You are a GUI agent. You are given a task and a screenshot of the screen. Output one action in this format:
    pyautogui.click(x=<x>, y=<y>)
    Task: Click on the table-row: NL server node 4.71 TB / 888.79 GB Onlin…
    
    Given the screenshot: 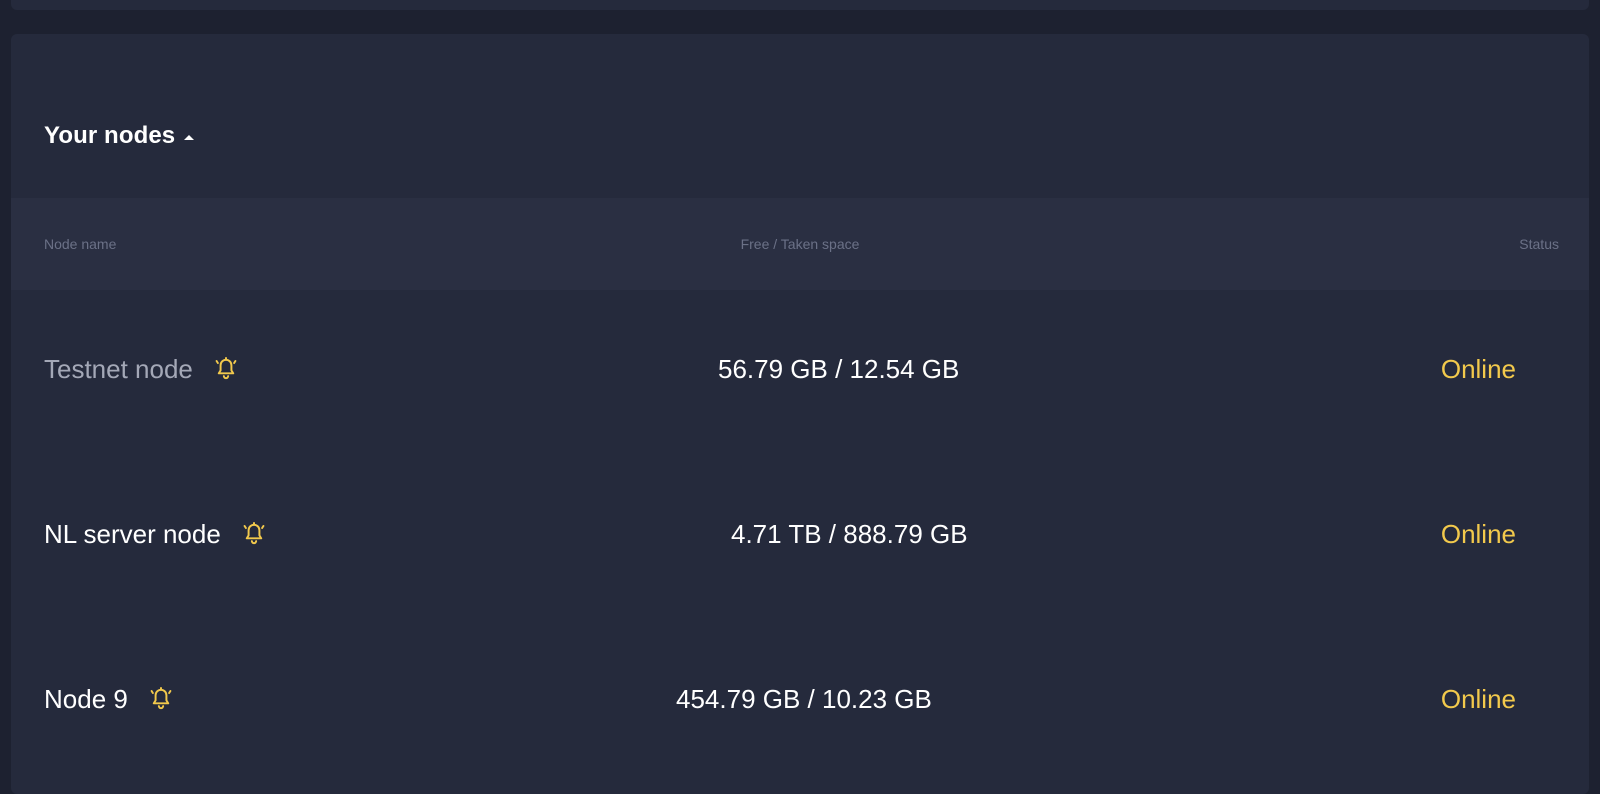 What is the action you would take?
    pyautogui.click(x=800, y=544)
    